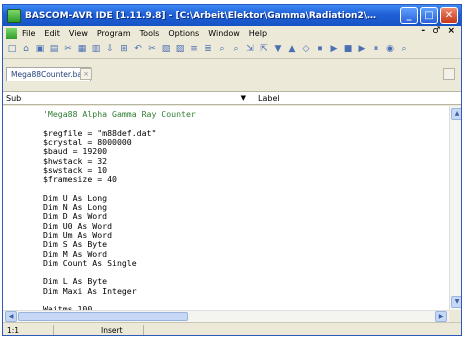  I want to click on toolbar-button: ◉, so click(390, 49).